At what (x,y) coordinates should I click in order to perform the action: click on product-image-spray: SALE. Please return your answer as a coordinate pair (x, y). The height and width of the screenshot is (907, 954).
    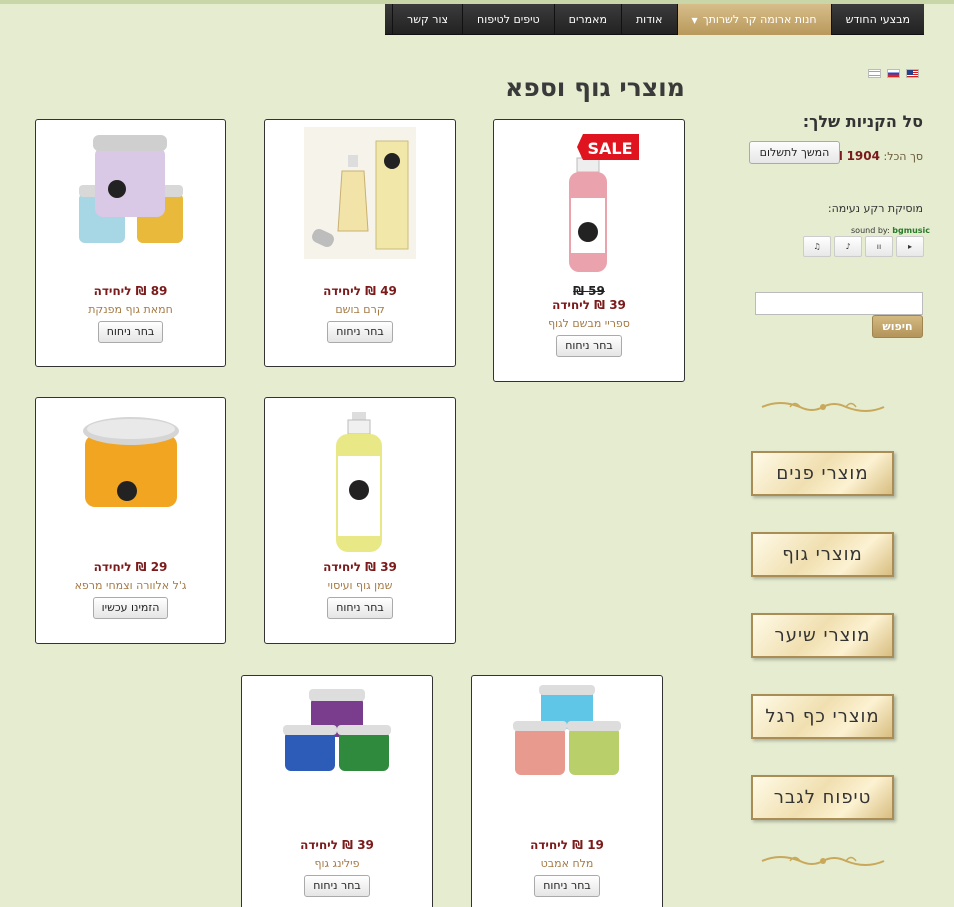
    Looking at the image, I should click on (589, 203).